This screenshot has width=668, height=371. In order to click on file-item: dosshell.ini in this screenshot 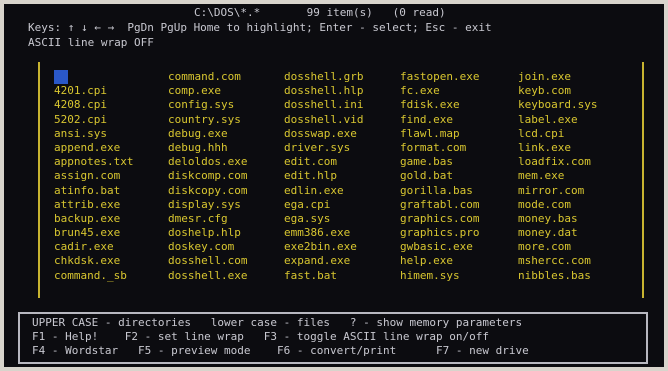, I will do `click(342, 105)`.